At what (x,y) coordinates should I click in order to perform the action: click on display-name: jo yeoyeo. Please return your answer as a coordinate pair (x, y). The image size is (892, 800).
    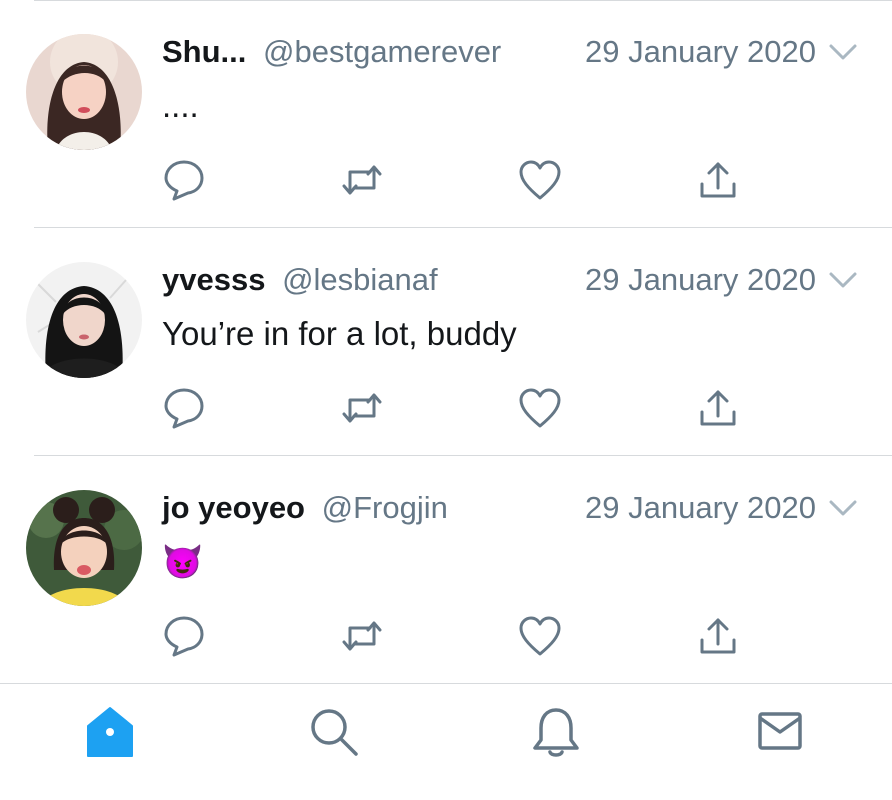
    Looking at the image, I should click on (233, 507).